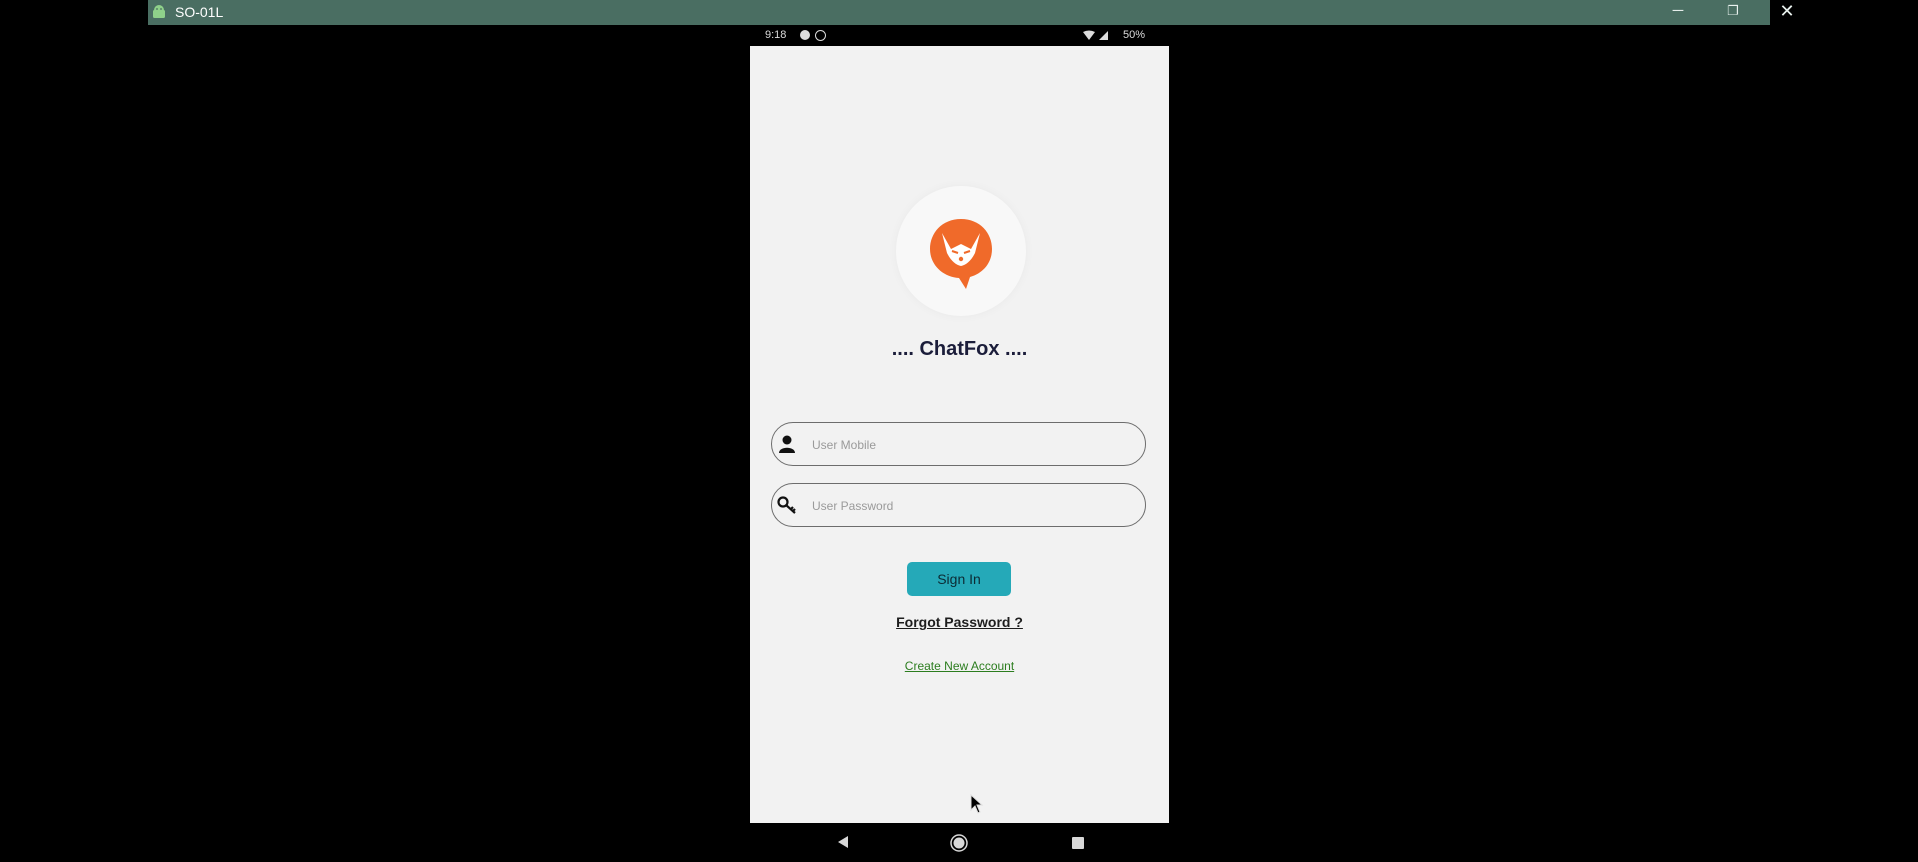 The width and height of the screenshot is (1918, 862). Describe the element at coordinates (1134, 35) in the screenshot. I see `battery-level: 50%` at that location.